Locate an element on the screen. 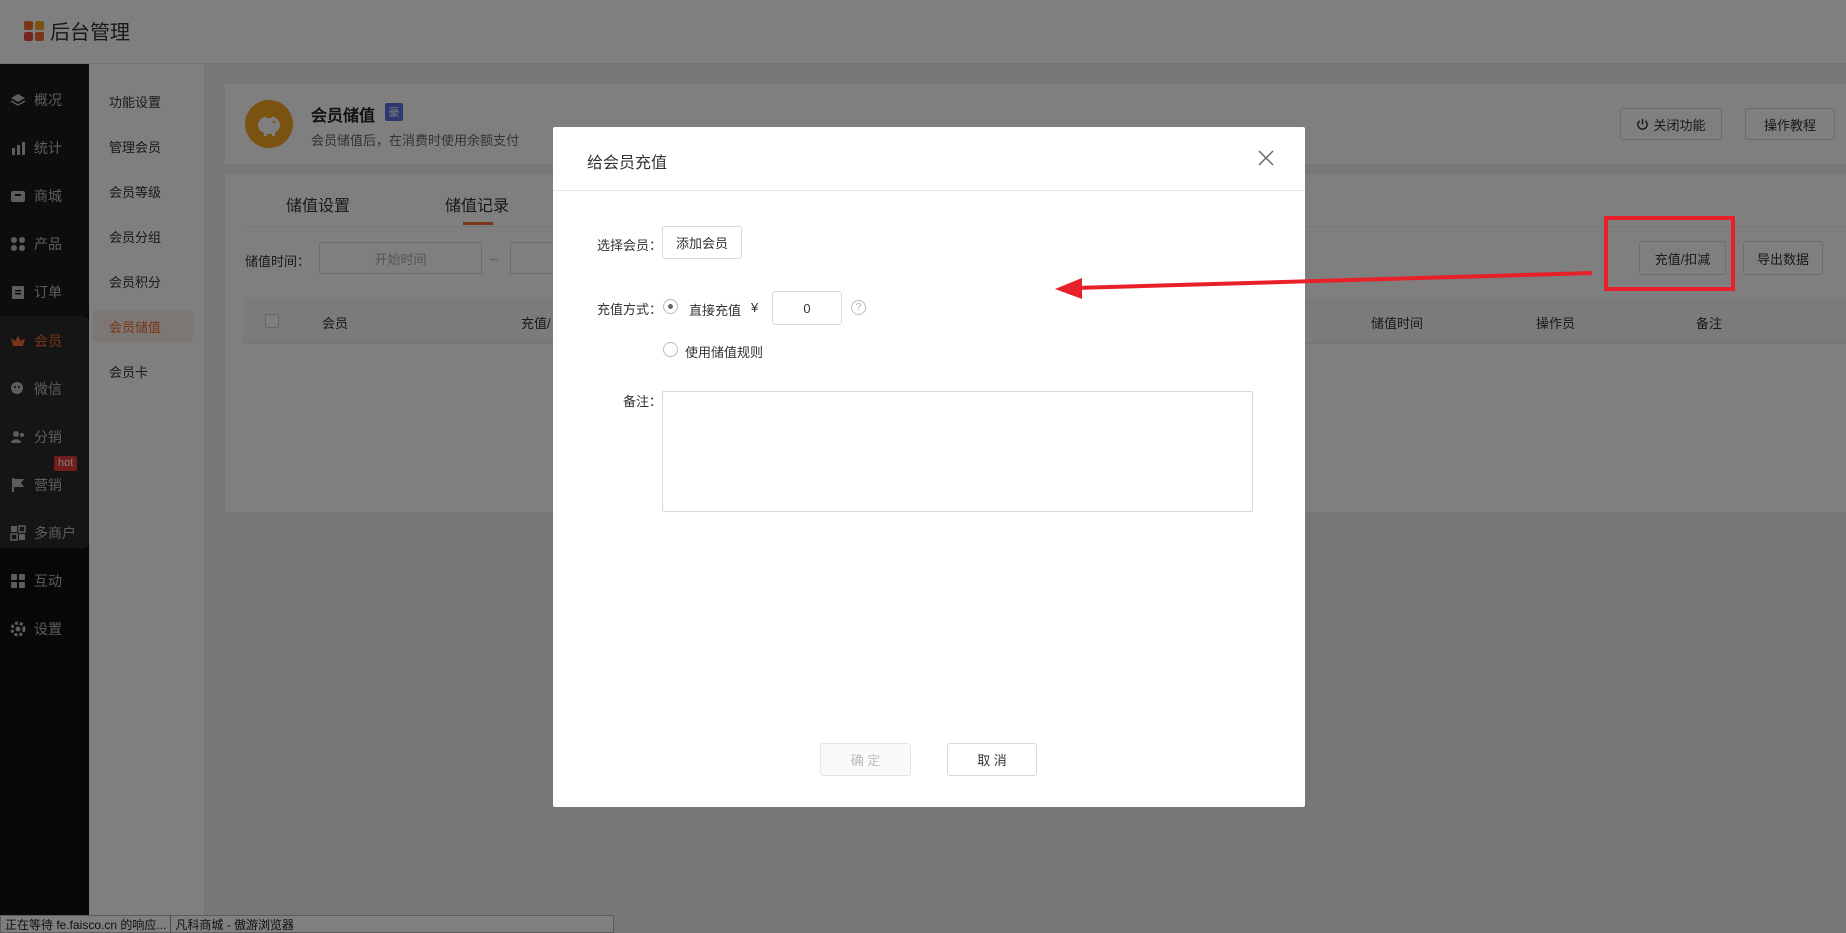  recharge-method-label: 充值方式： is located at coordinates (629, 309).